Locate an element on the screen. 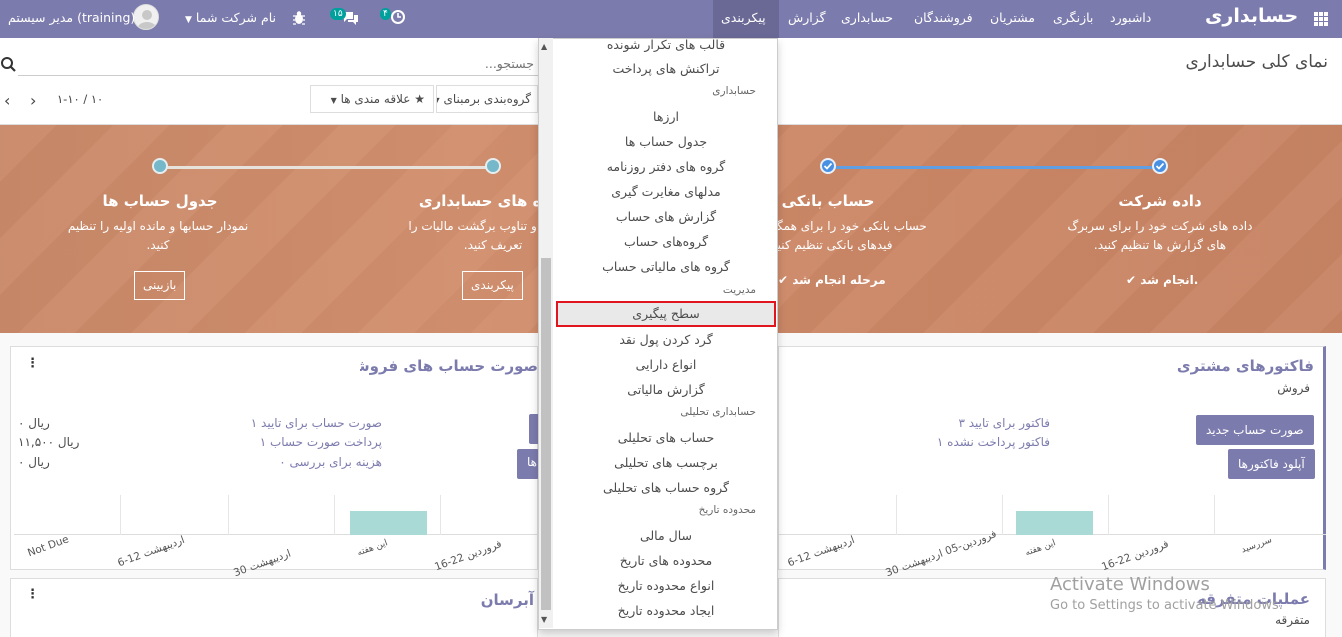 The width and height of the screenshot is (1342, 637). menu-item-date-range-types: انواع محدوده تاریخ is located at coordinates (666, 585).